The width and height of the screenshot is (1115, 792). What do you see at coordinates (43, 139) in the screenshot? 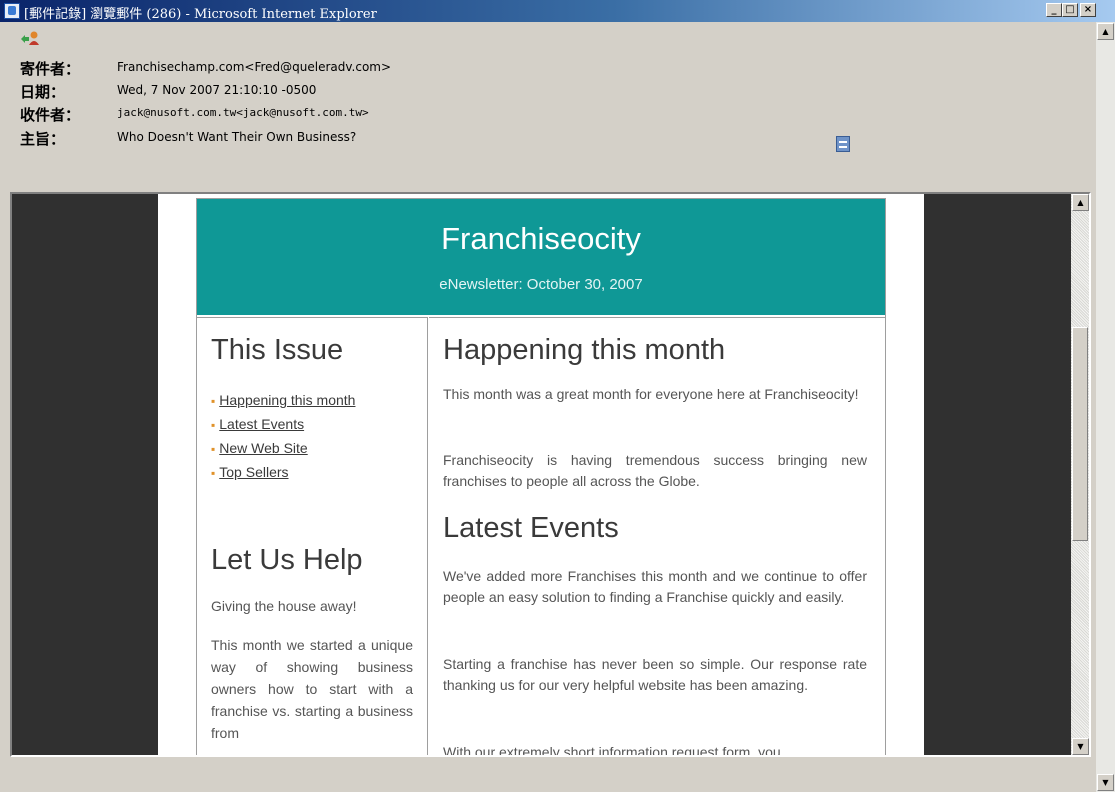
I see `subject-label: 主旨：` at bounding box center [43, 139].